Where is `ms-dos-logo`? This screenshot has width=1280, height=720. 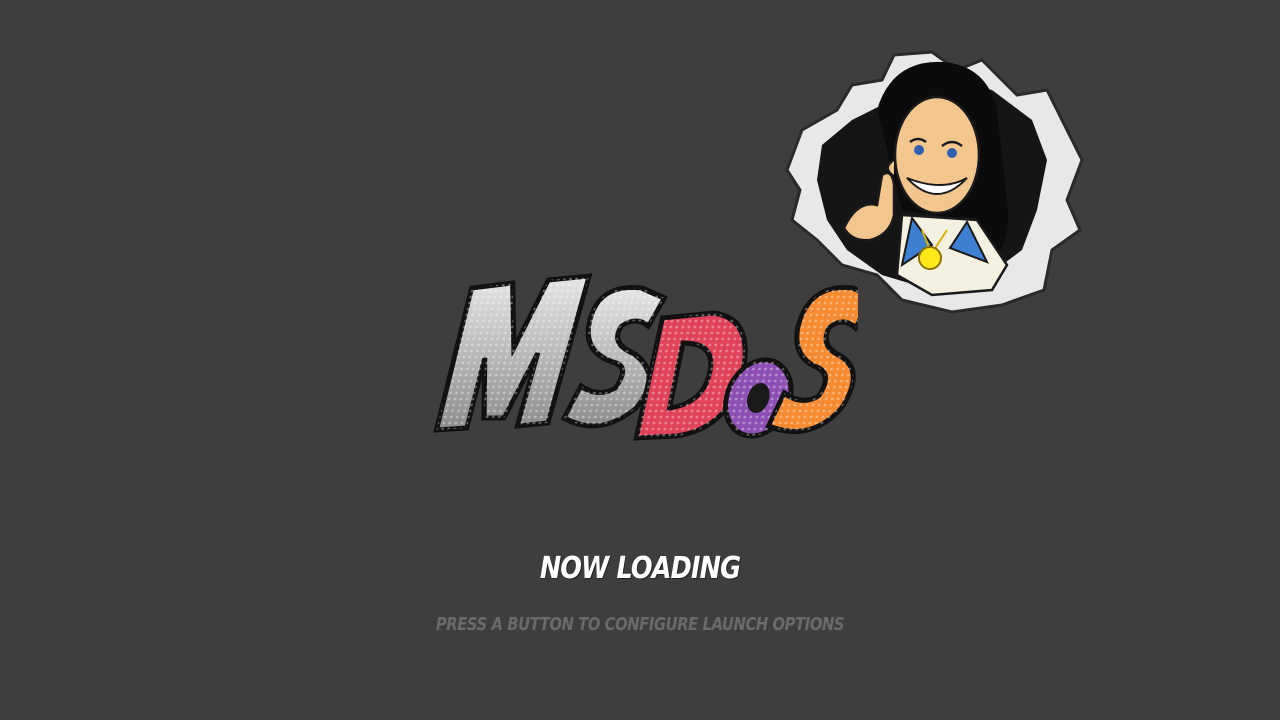
ms-dos-logo is located at coordinates (645, 357).